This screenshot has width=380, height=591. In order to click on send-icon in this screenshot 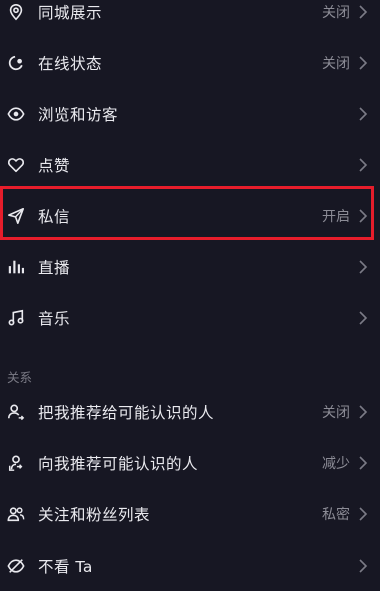, I will do `click(16, 216)`.